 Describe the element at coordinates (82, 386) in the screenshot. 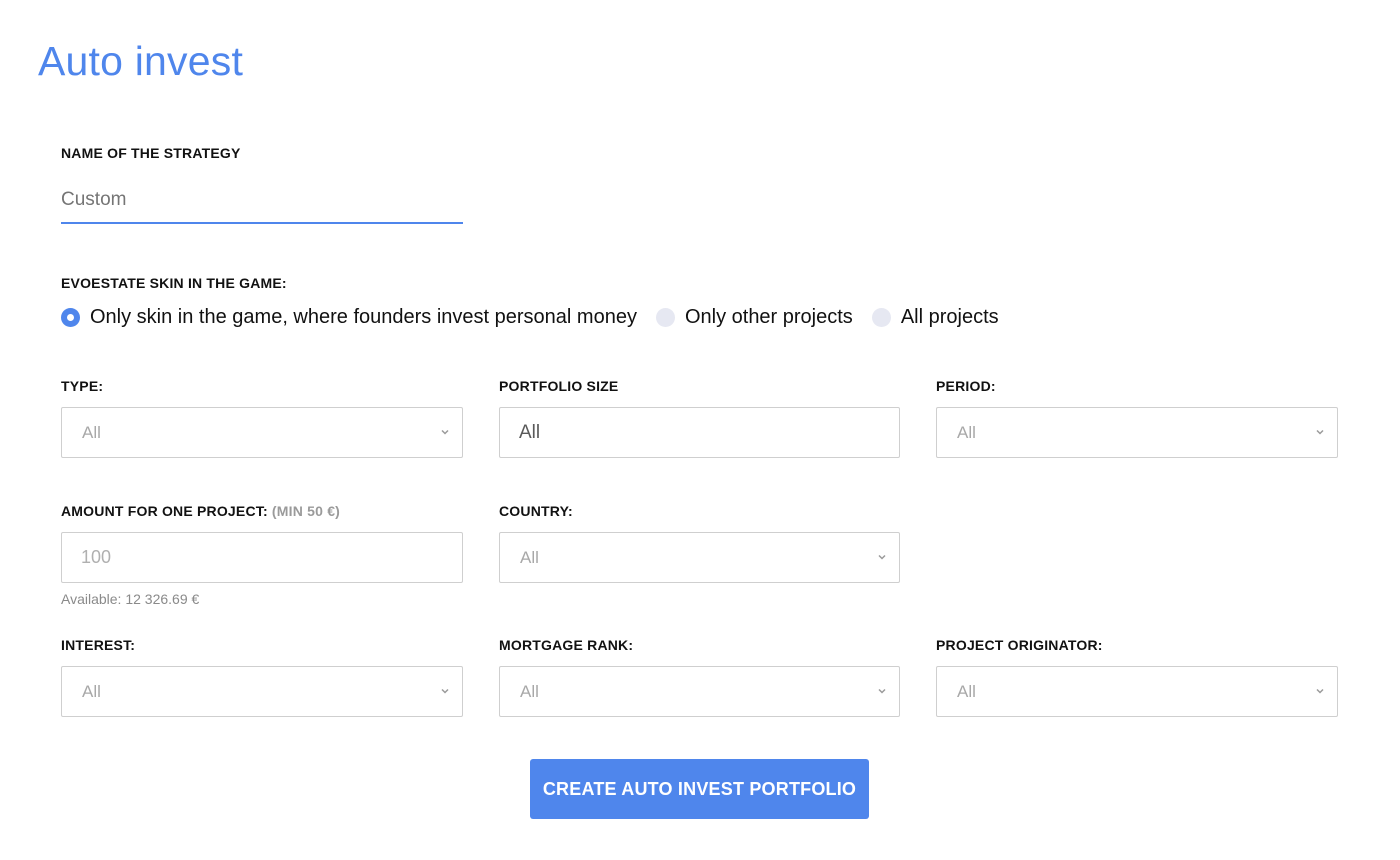

I see `type-label: TYPE:` at that location.